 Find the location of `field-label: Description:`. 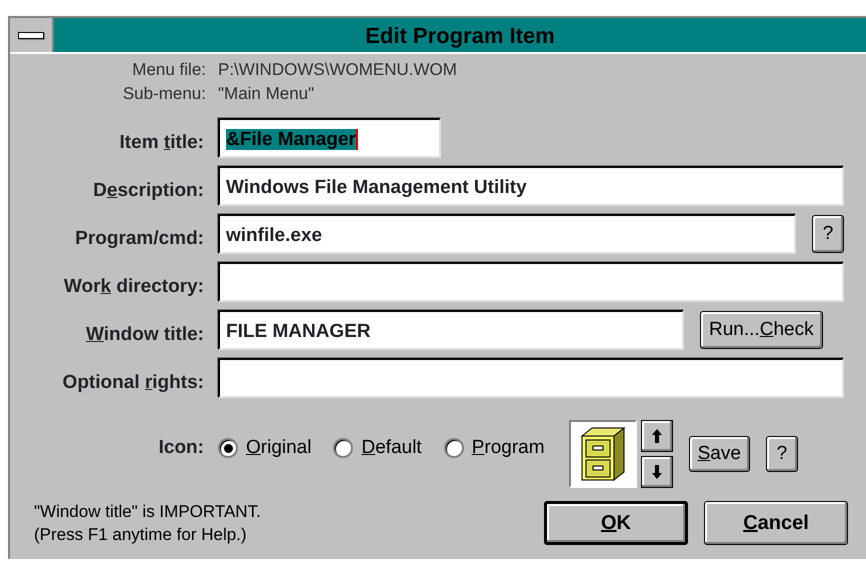

field-label: Description: is located at coordinates (148, 190).